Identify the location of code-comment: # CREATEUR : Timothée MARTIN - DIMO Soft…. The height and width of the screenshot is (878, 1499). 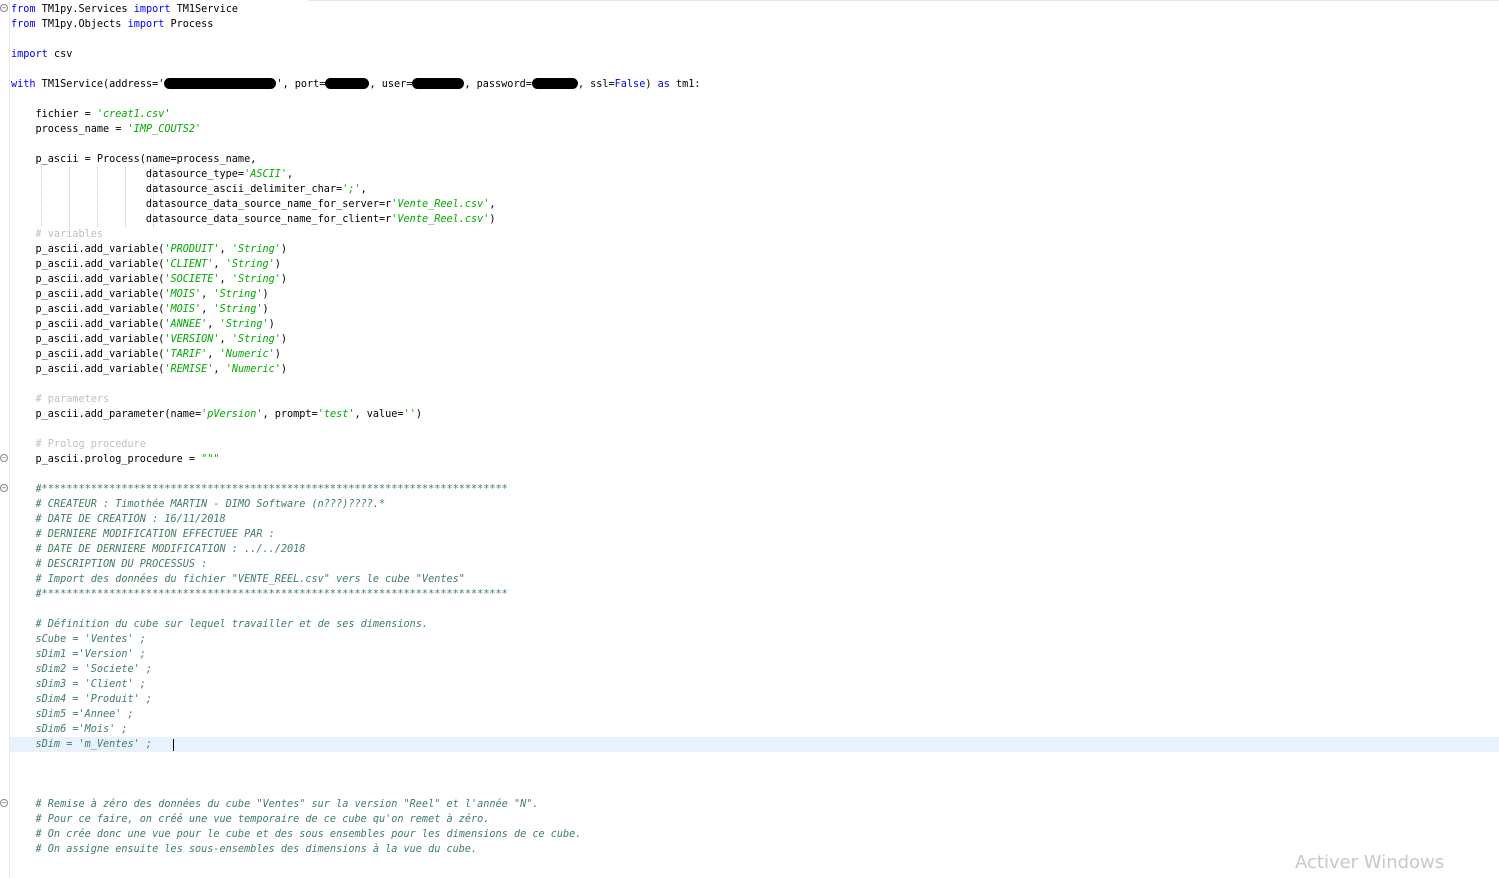
(198, 504).